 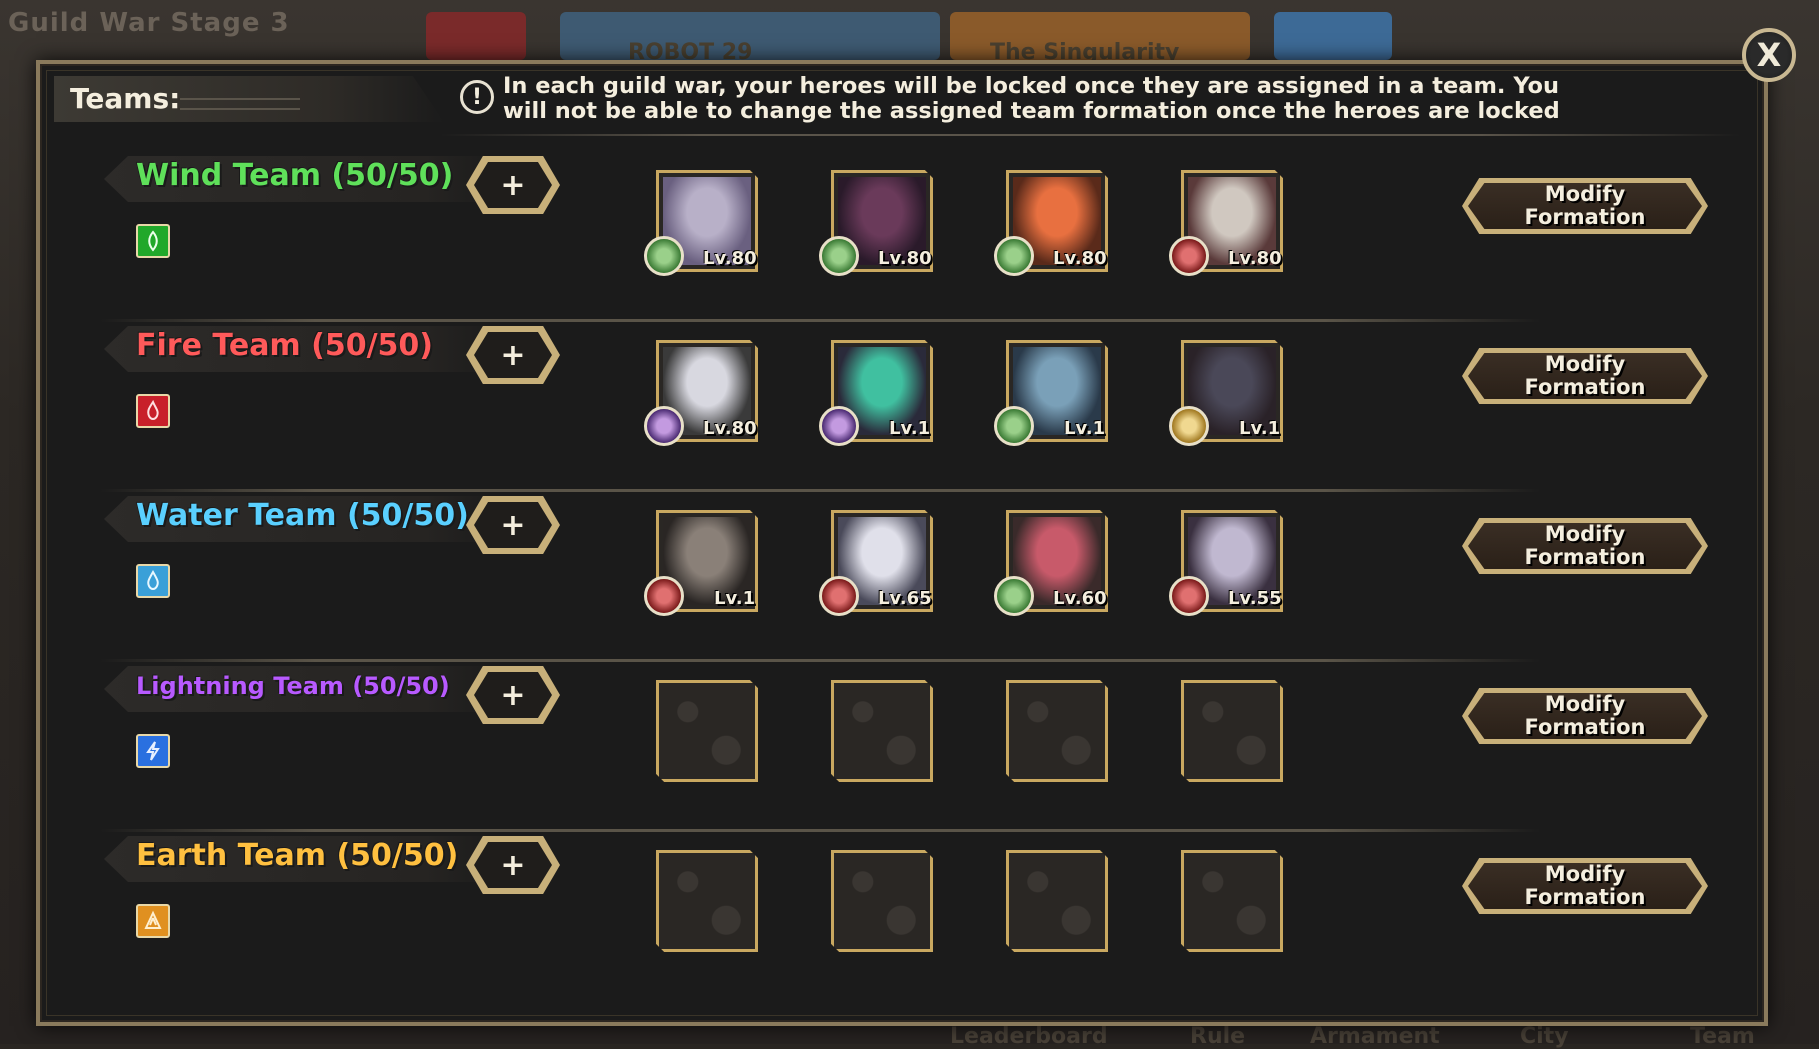 What do you see at coordinates (153, 581) in the screenshot?
I see `water-icon` at bounding box center [153, 581].